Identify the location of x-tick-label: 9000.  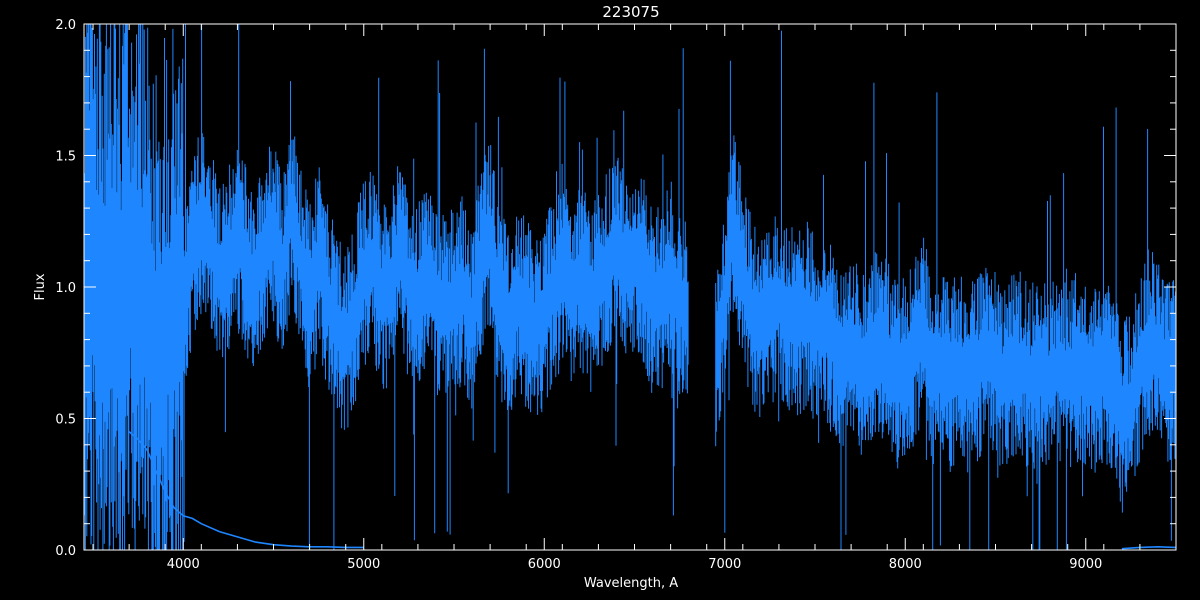
(1085, 564).